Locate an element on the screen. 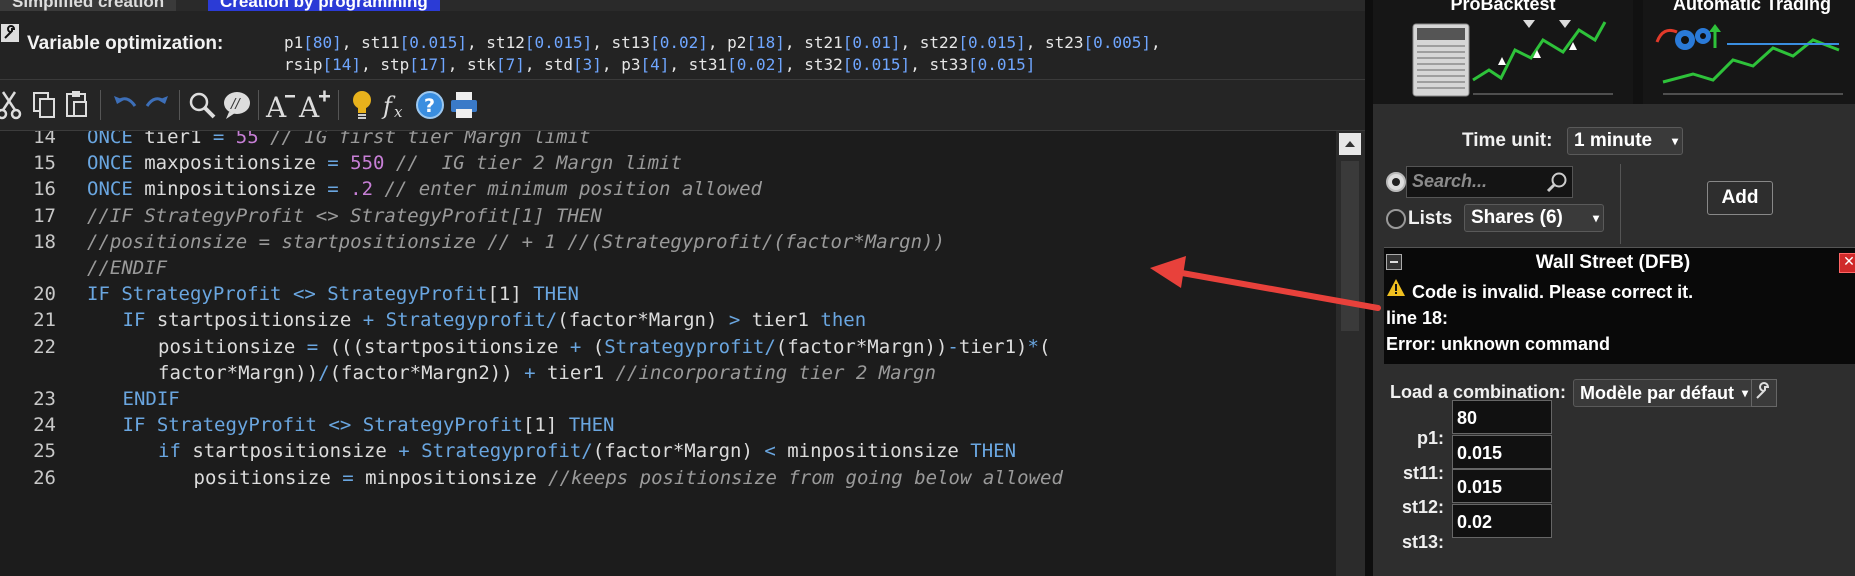 The image size is (1855, 576). probacktest-card: ProBacktest is located at coordinates (1503, 52).